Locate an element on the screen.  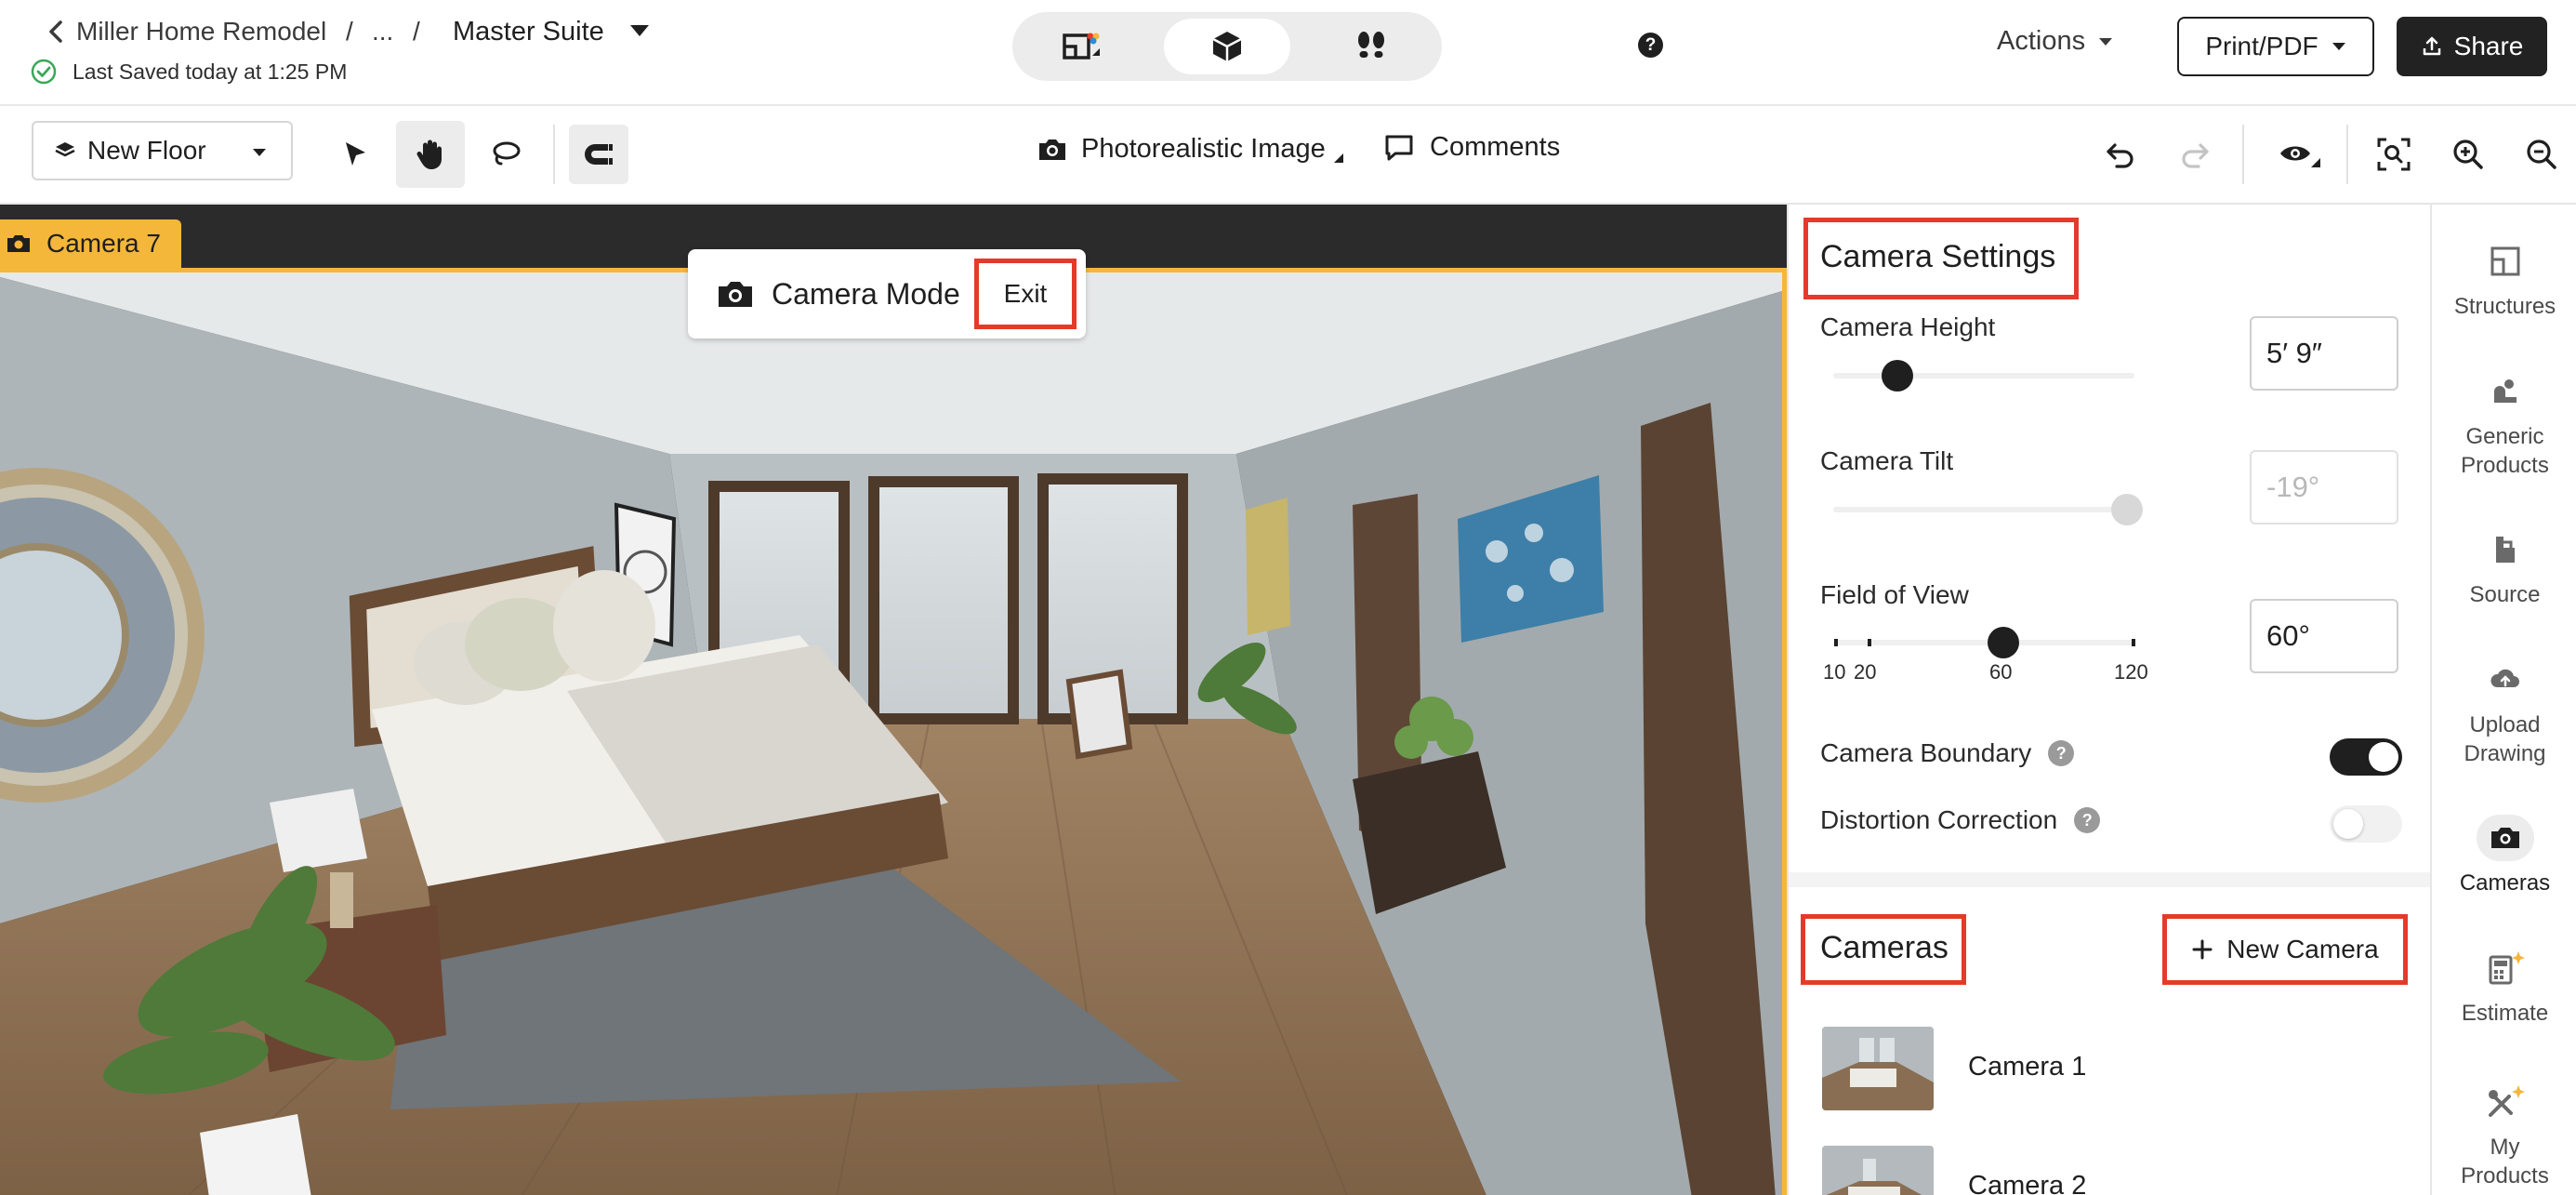
camera-boundary-toggle is located at coordinates (2366, 757).